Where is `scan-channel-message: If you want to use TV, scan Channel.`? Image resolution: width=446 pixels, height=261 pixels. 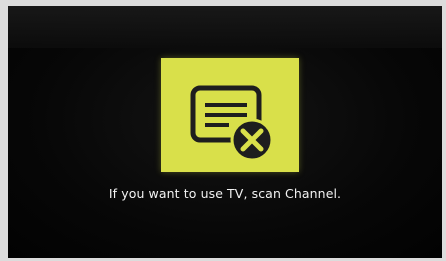
scan-channel-message: If you want to use TV, scan Channel. is located at coordinates (225, 193).